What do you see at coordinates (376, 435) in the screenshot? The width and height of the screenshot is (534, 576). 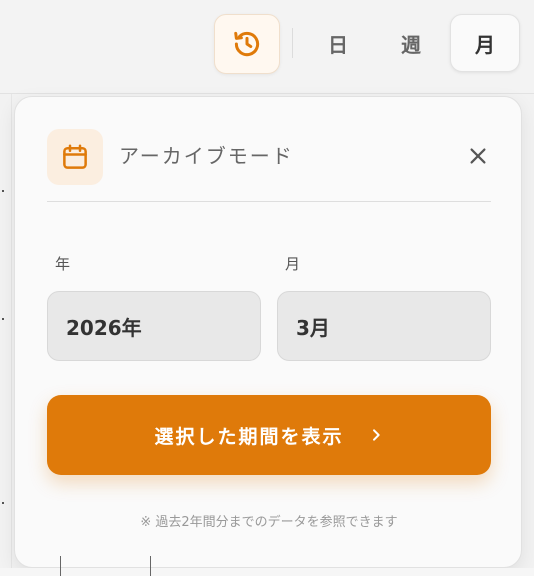 I see `chevron-right-icon` at bounding box center [376, 435].